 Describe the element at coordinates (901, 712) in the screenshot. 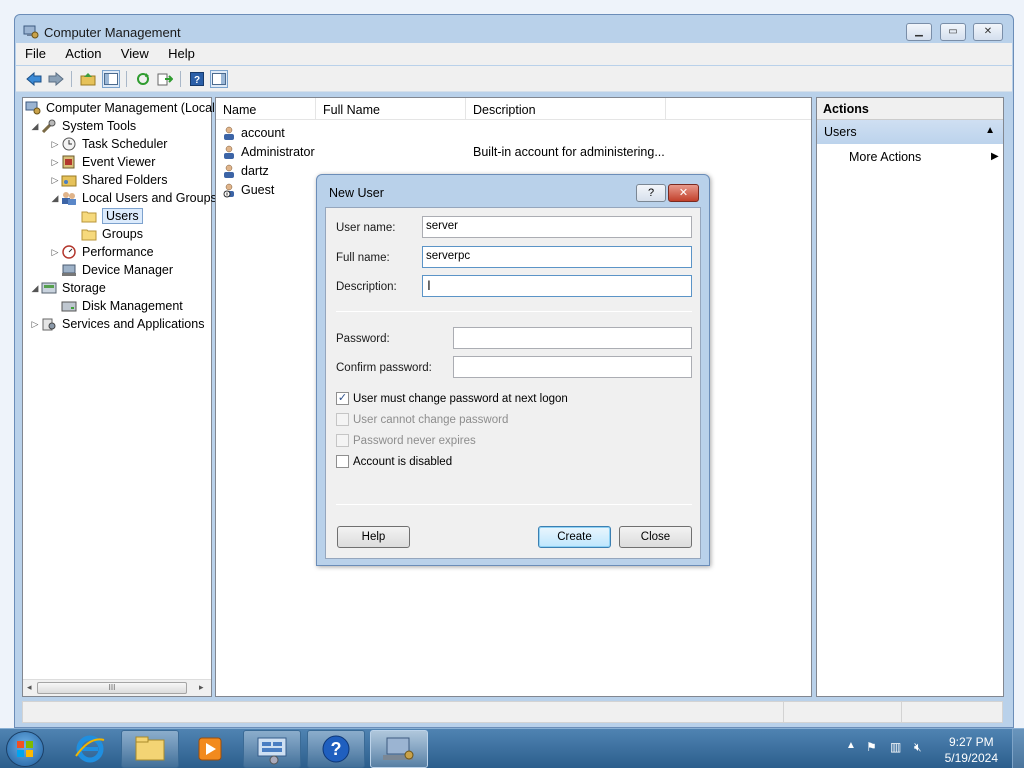

I see `status-divider` at that location.